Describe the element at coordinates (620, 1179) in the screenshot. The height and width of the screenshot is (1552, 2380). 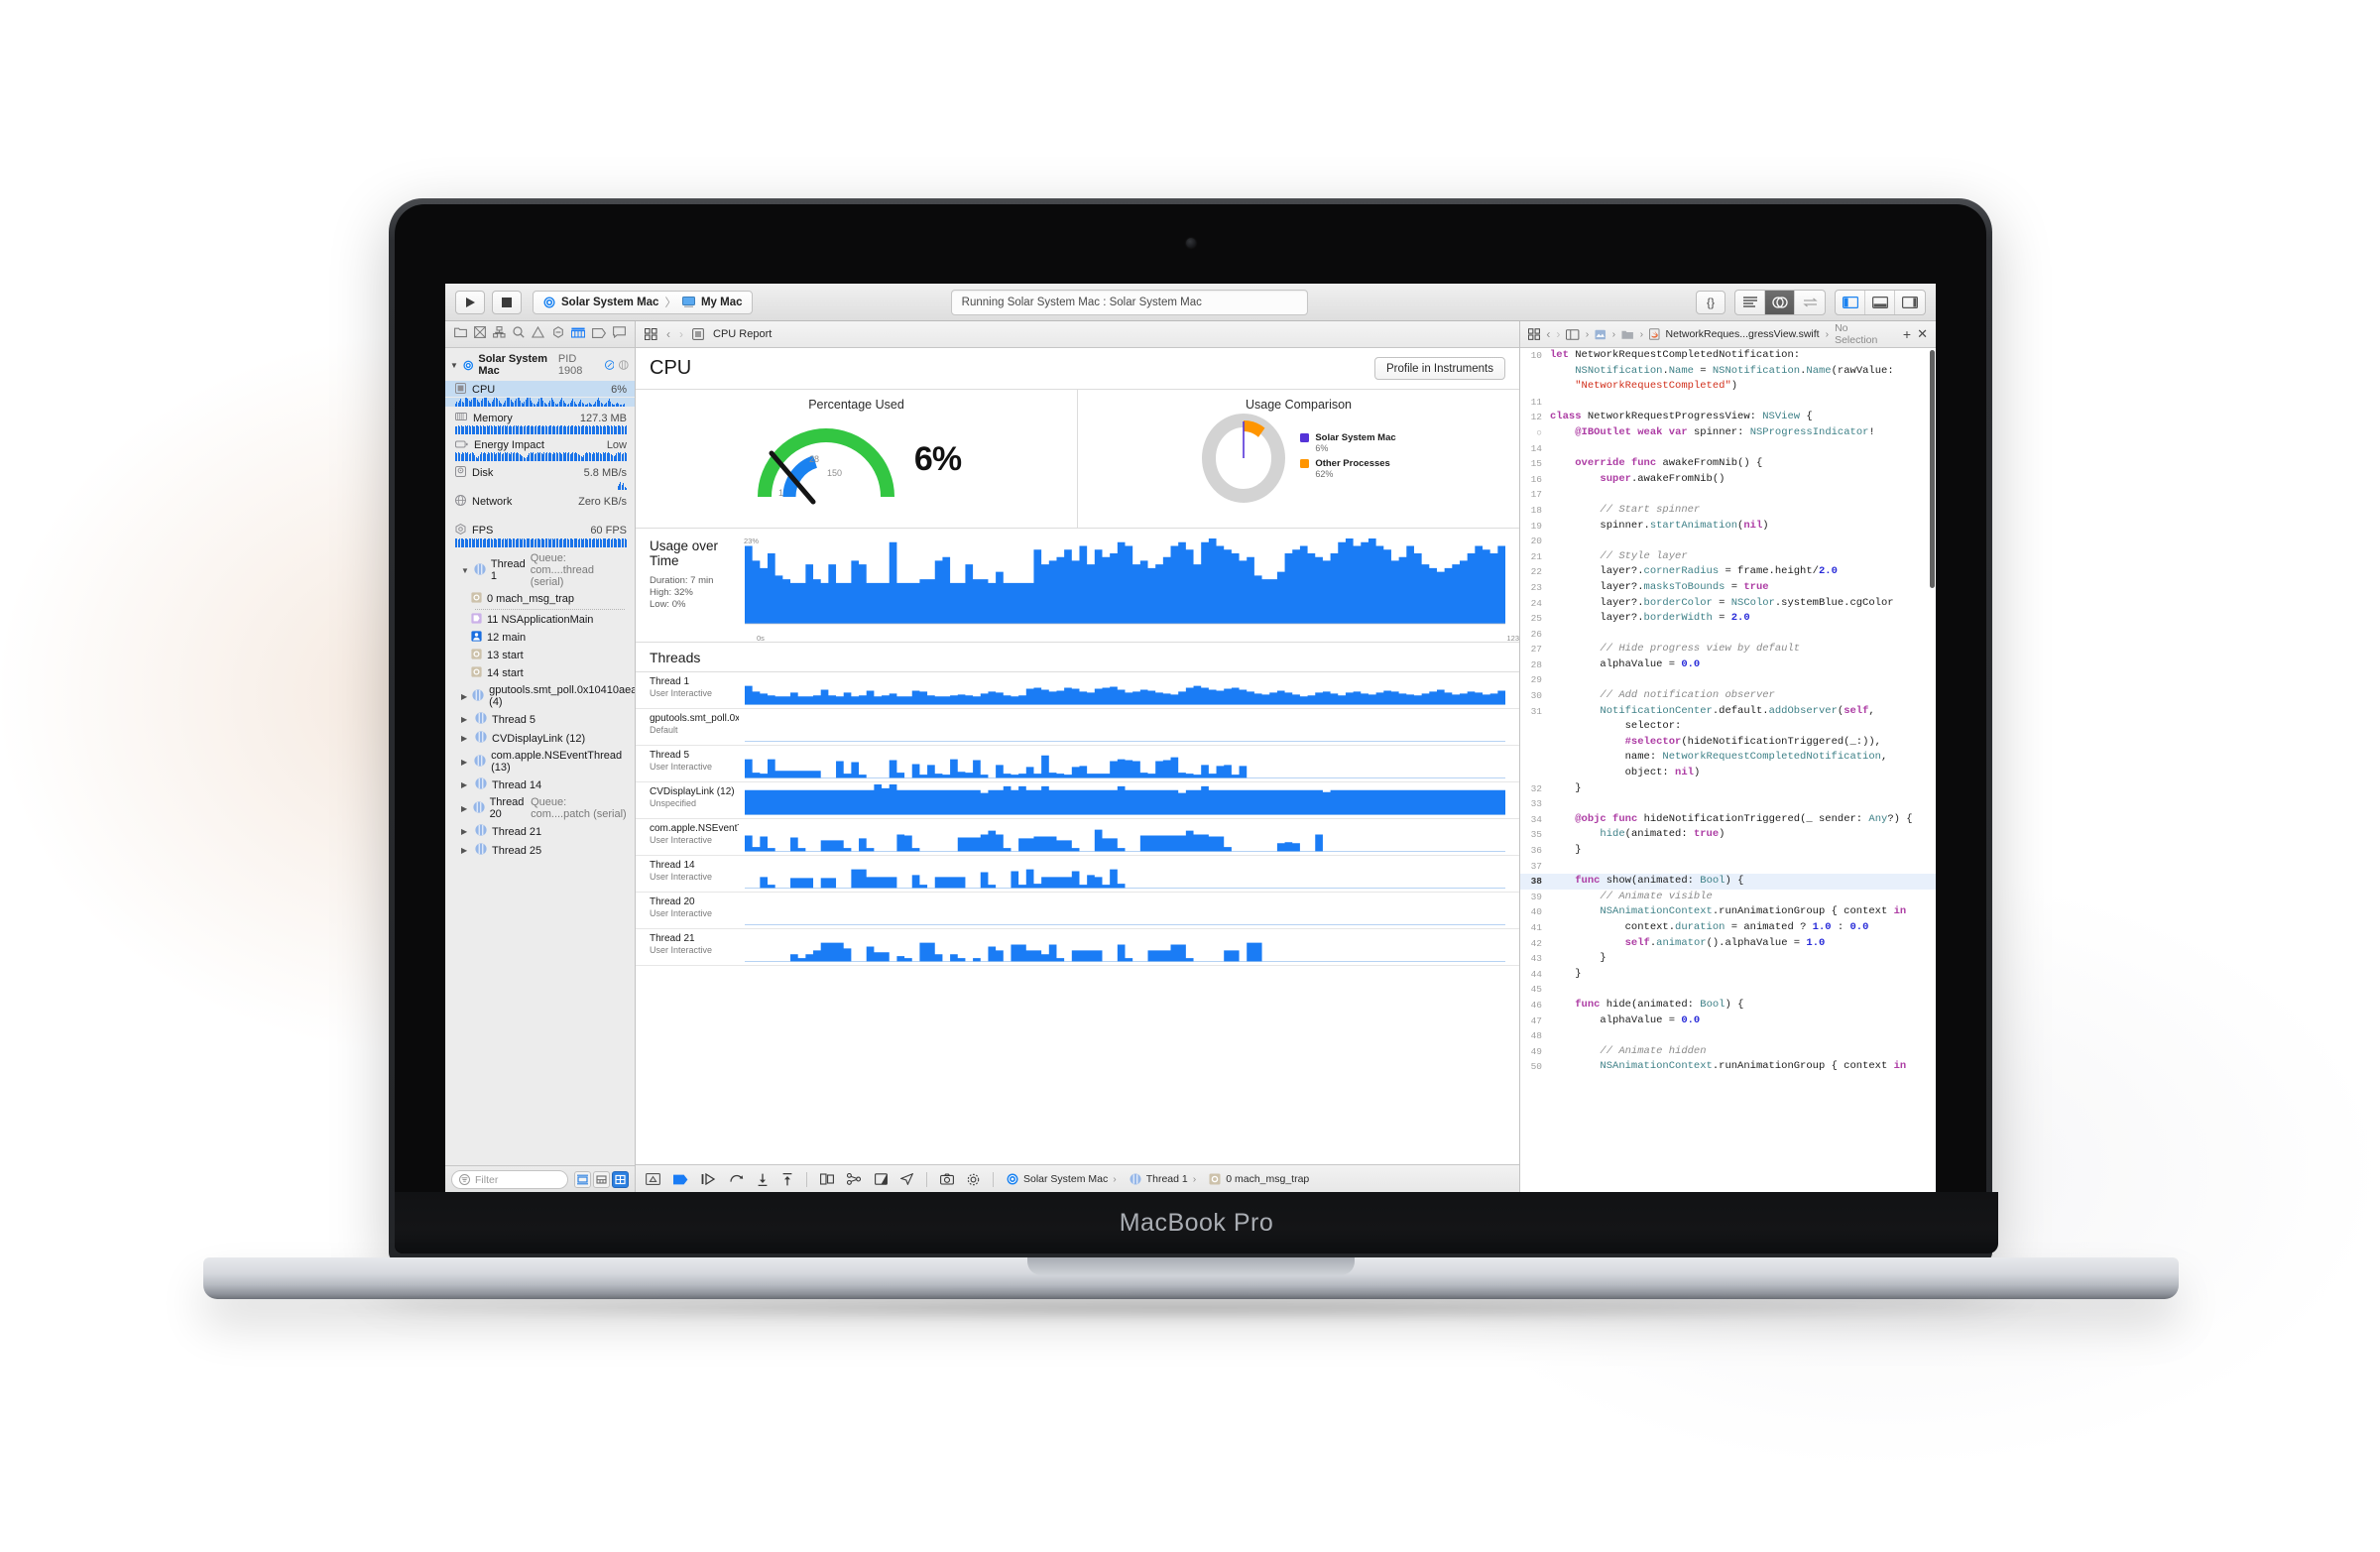
I see `filter-user-frames-button` at that location.